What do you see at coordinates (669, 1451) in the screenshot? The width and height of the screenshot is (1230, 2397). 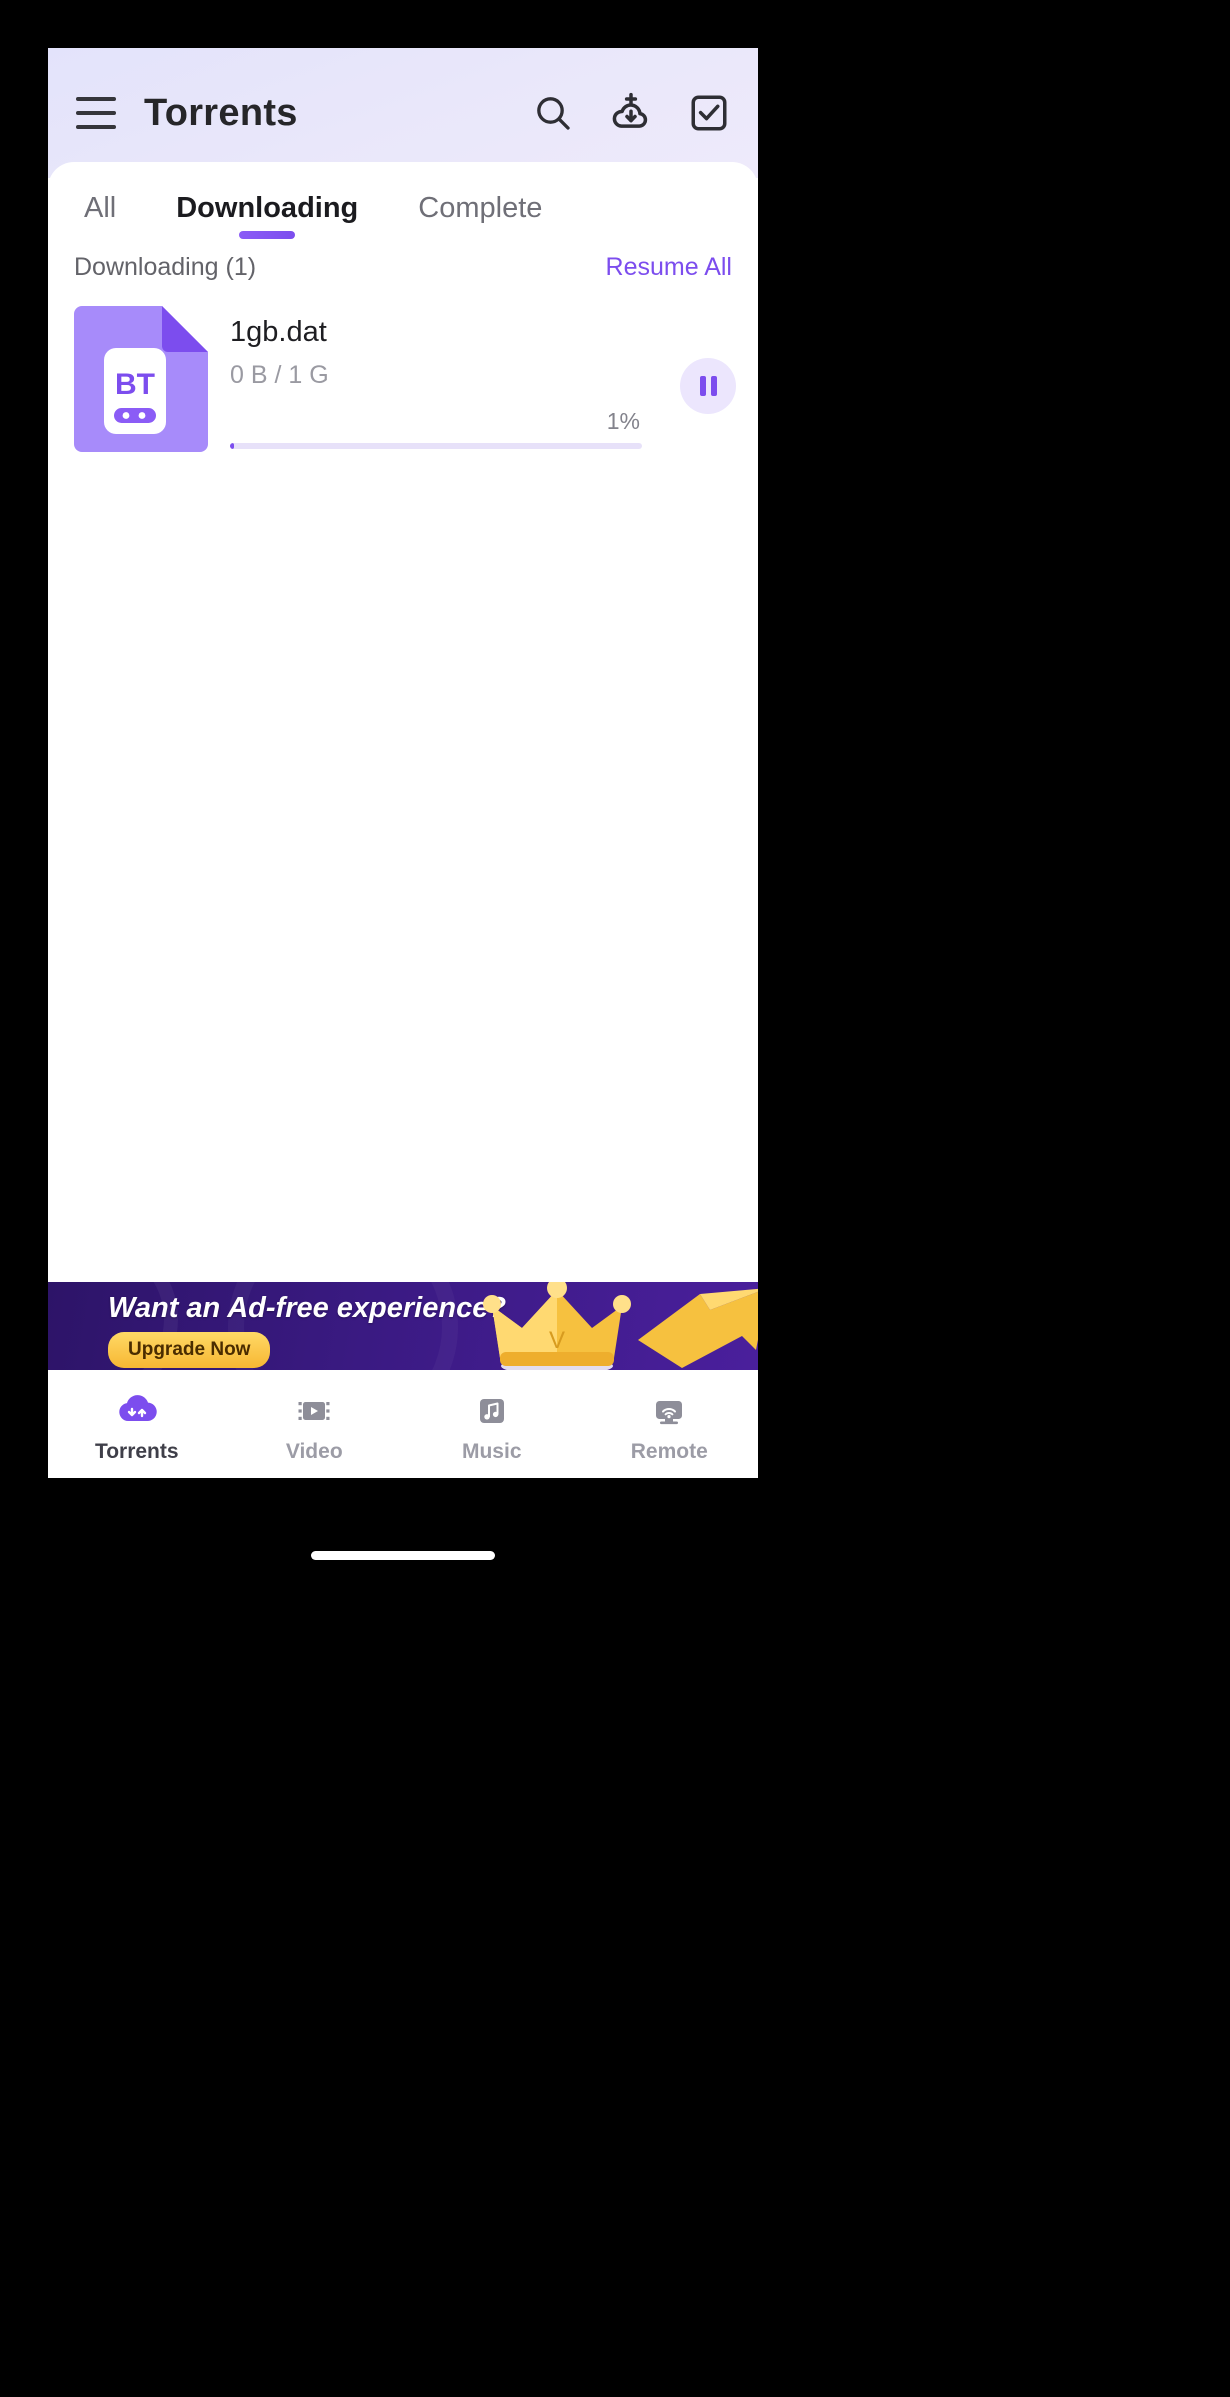 I see `nav-label-remote: Remote` at bounding box center [669, 1451].